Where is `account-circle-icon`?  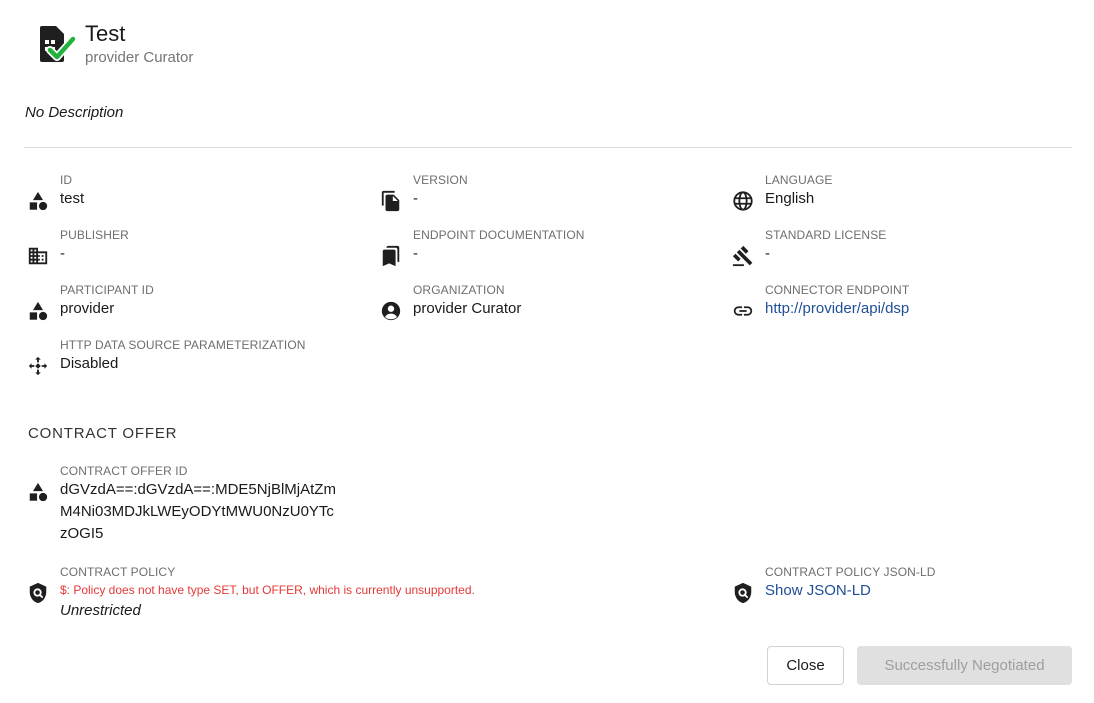
account-circle-icon is located at coordinates (391, 311).